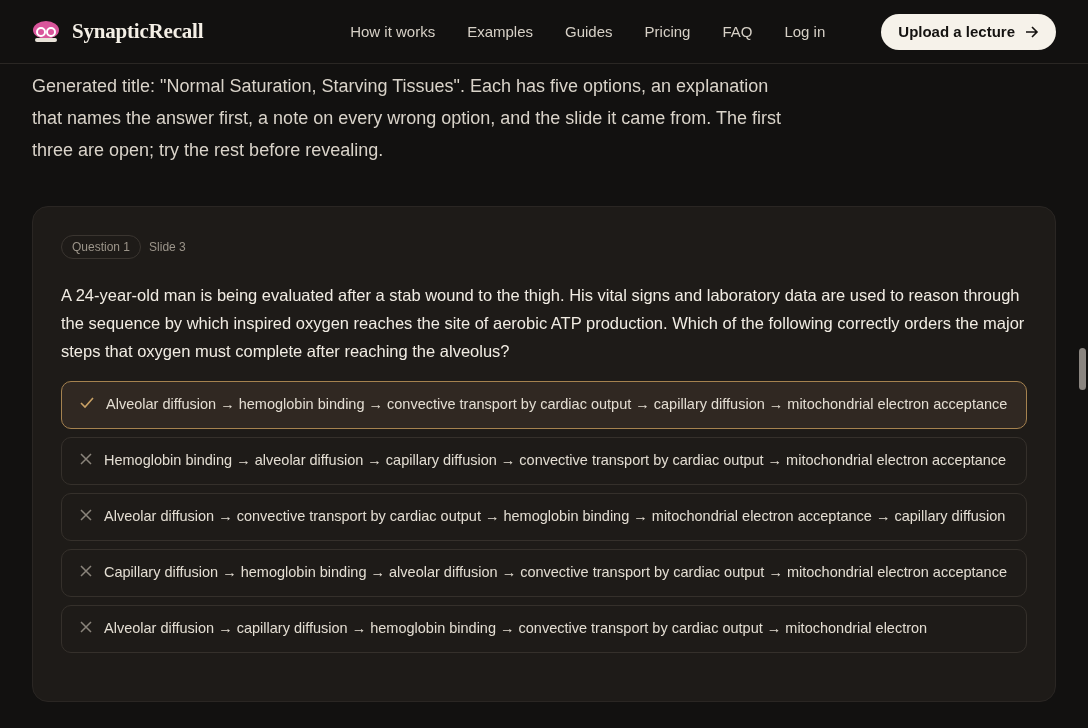 This screenshot has width=1088, height=728. I want to click on logo-icon, so click(46, 31).